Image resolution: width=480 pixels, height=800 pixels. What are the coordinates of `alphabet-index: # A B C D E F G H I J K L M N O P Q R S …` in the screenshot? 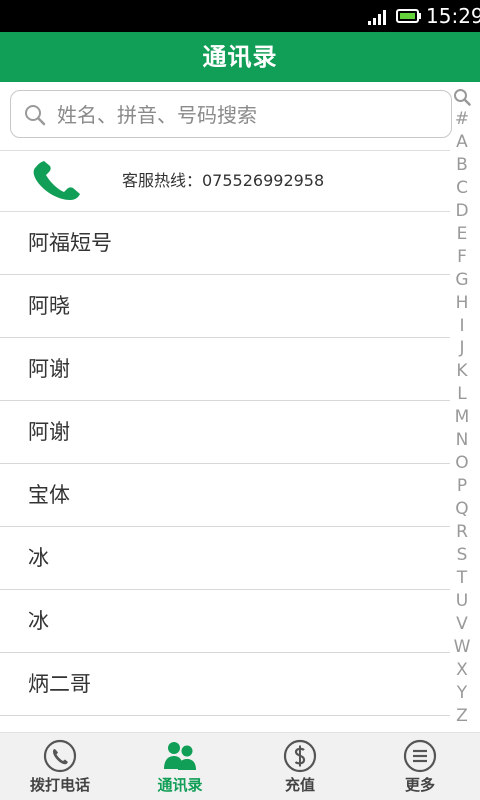 It's located at (462, 407).